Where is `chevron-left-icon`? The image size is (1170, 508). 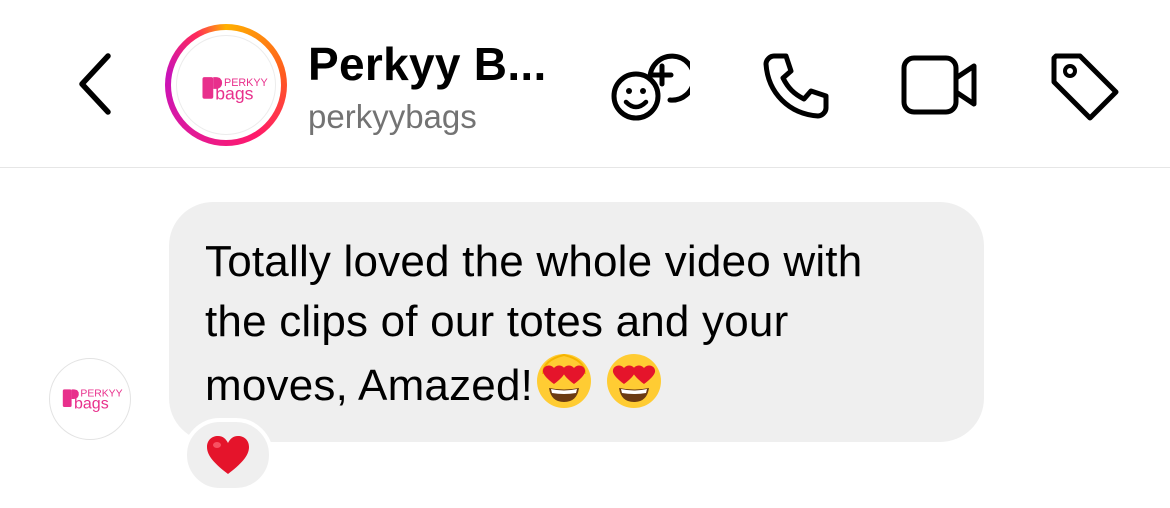 chevron-left-icon is located at coordinates (95, 84).